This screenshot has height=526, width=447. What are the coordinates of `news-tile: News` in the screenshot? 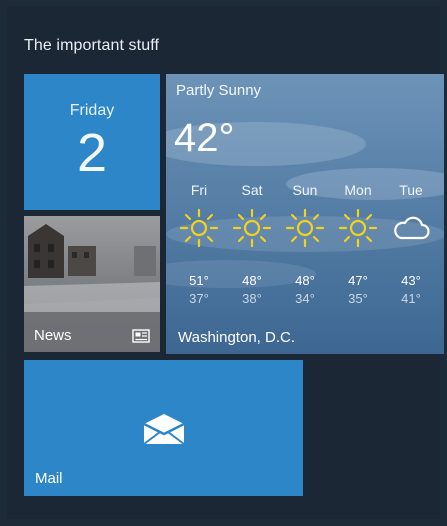 It's located at (92, 284).